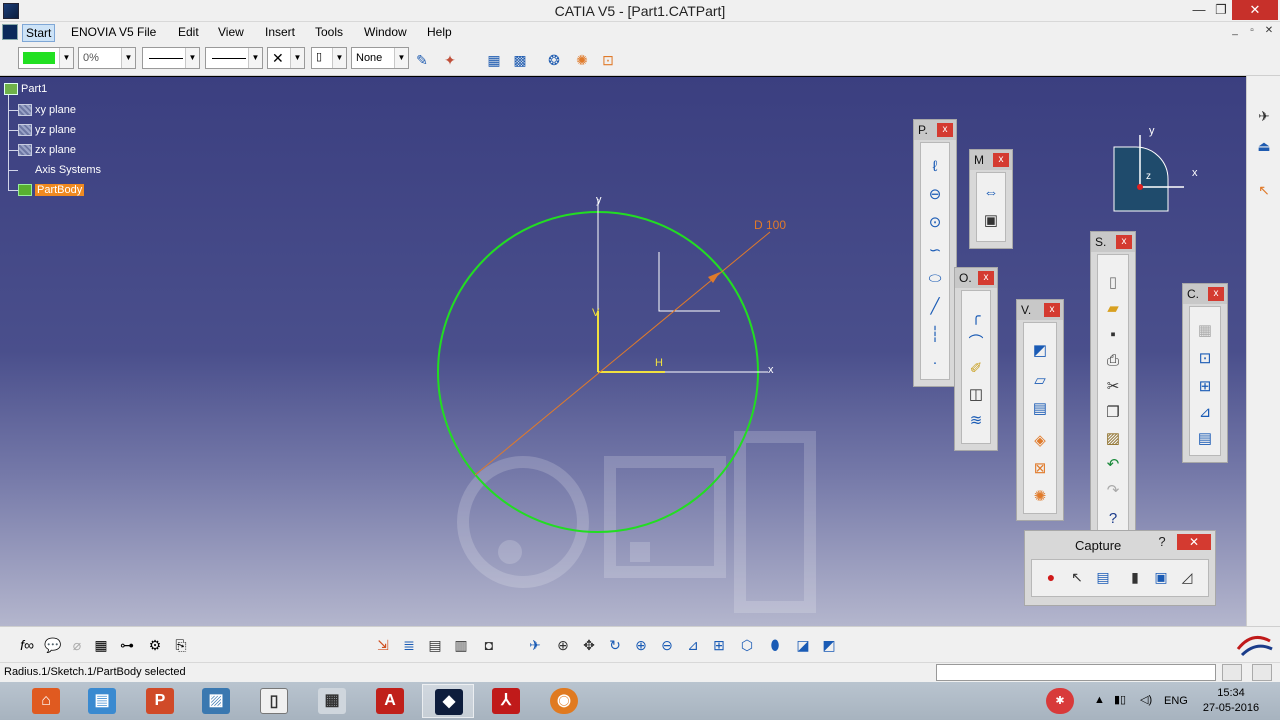 This screenshot has width=1280, height=720. What do you see at coordinates (450, 60) in the screenshot?
I see `properties-brush-icon: ✦` at bounding box center [450, 60].